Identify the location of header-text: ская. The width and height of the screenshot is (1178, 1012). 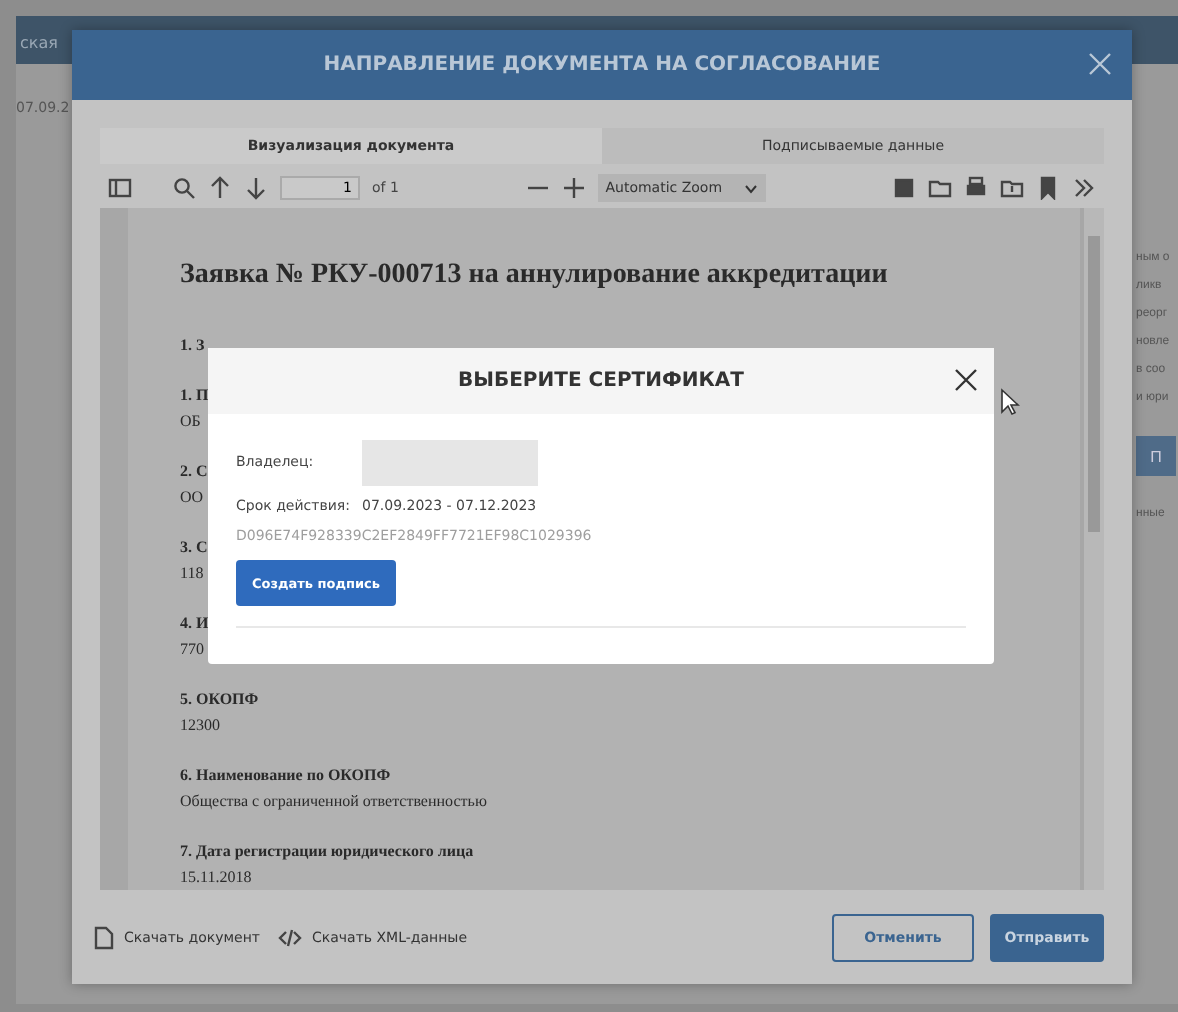
(39, 43).